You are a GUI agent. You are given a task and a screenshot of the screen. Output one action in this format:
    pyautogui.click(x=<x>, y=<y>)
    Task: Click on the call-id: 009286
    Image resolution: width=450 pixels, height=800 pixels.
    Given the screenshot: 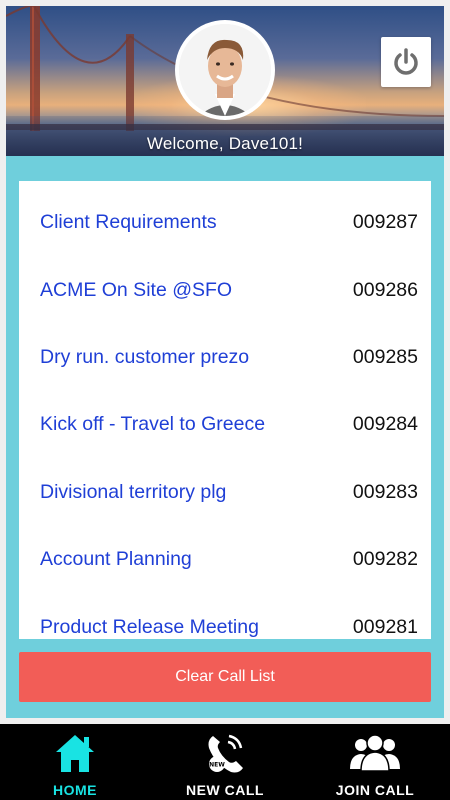 What is the action you would take?
    pyautogui.click(x=385, y=289)
    